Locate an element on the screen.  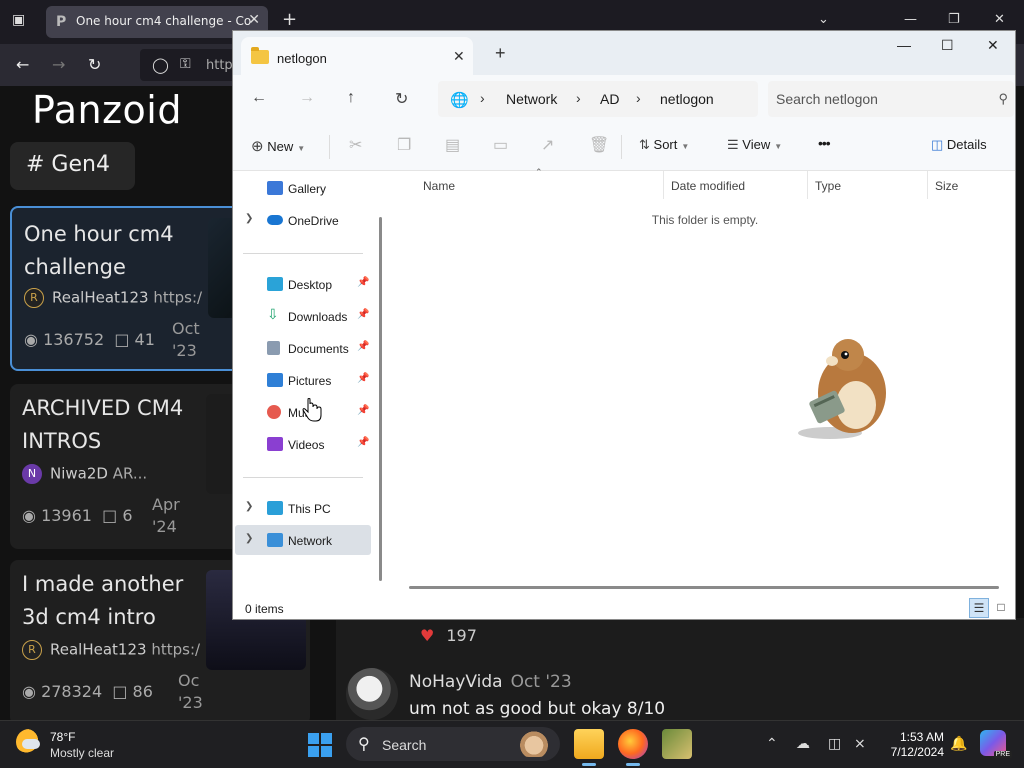
address-bar-row: ← → ↑ ↻ 🌐 › Network › AD › netlogon ⚲ is located at coordinates (624, 99).